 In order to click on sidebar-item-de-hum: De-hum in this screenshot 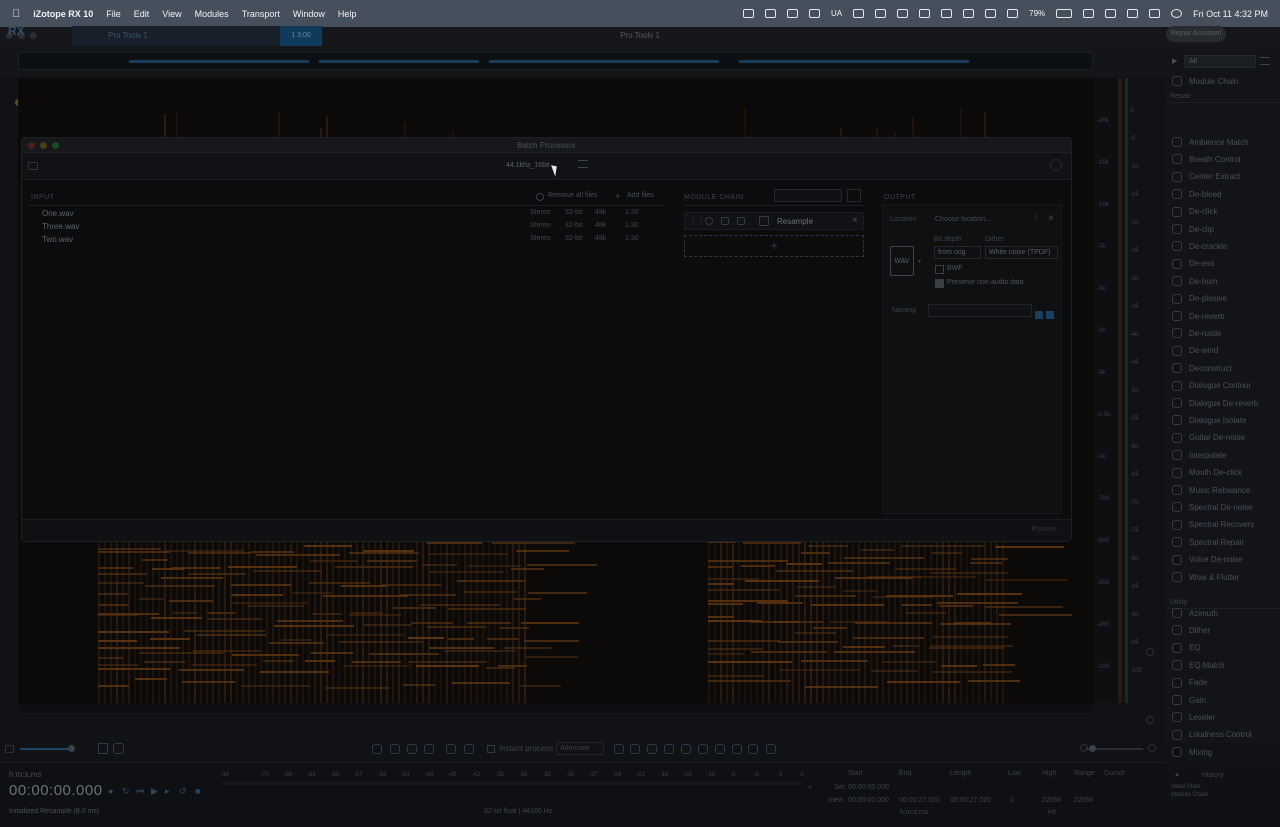, I will do `click(1223, 281)`.